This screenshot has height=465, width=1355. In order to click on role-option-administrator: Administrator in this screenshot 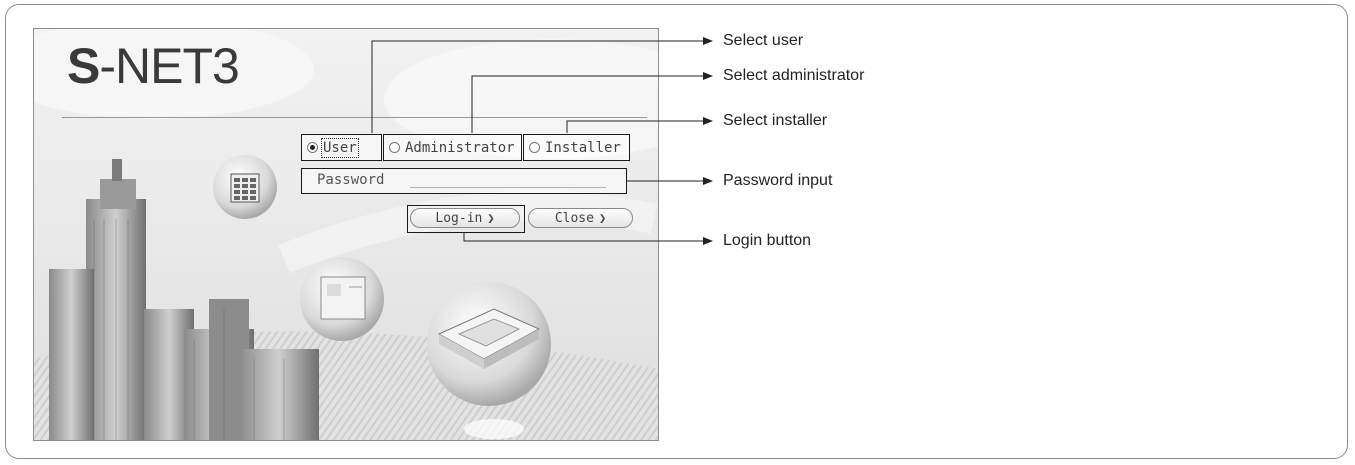, I will do `click(452, 147)`.